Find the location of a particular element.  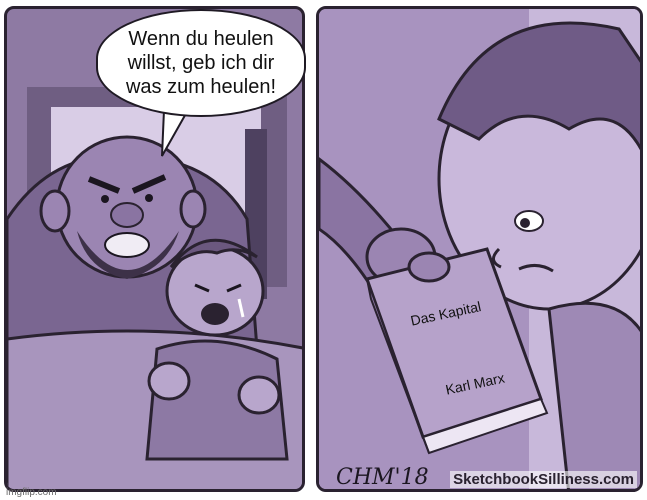

man-eye-right is located at coordinates (149, 198).